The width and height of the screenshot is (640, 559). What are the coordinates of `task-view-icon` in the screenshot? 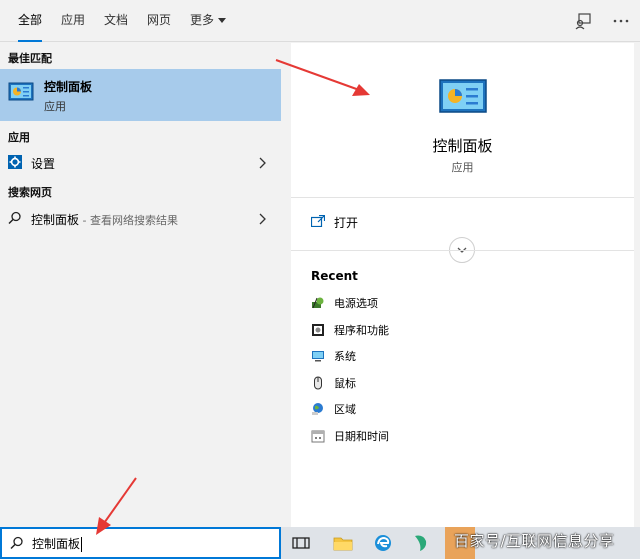 It's located at (301, 543).